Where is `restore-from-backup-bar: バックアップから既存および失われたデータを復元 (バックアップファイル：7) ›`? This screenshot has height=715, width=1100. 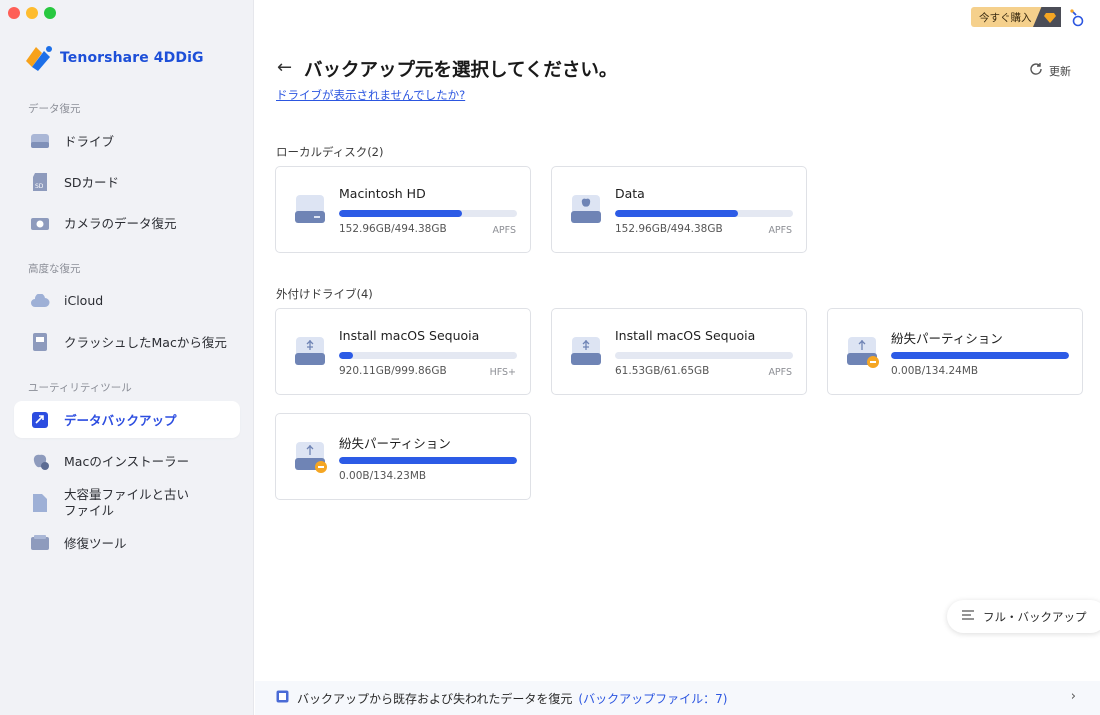
restore-from-backup-bar: バックアップから既存および失われたデータを復元 (バックアップファイル：7) › is located at coordinates (677, 698).